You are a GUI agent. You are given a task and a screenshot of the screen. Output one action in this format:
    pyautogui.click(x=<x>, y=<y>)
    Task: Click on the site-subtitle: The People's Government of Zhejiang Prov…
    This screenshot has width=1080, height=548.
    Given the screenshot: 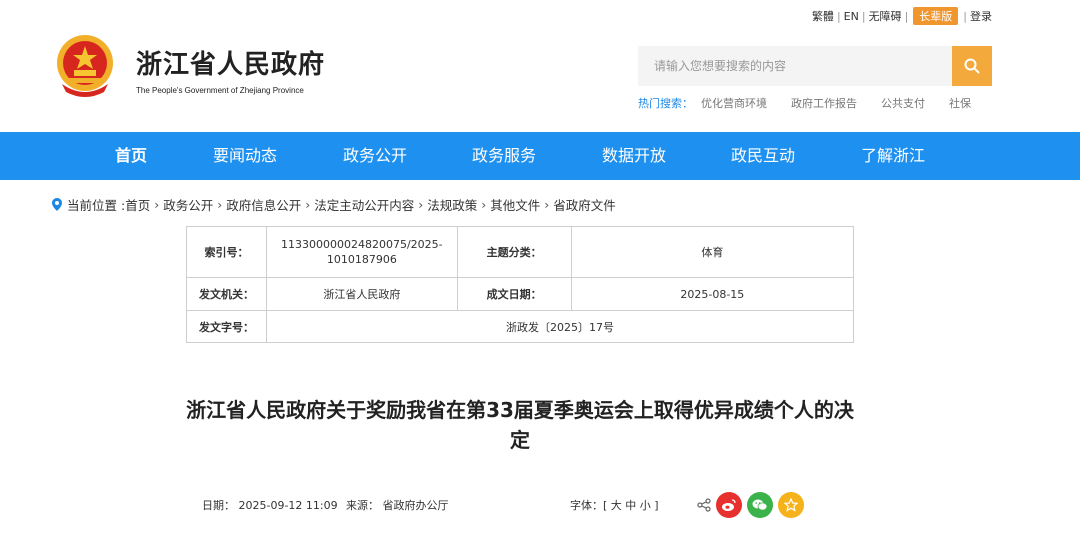 What is the action you would take?
    pyautogui.click(x=220, y=90)
    